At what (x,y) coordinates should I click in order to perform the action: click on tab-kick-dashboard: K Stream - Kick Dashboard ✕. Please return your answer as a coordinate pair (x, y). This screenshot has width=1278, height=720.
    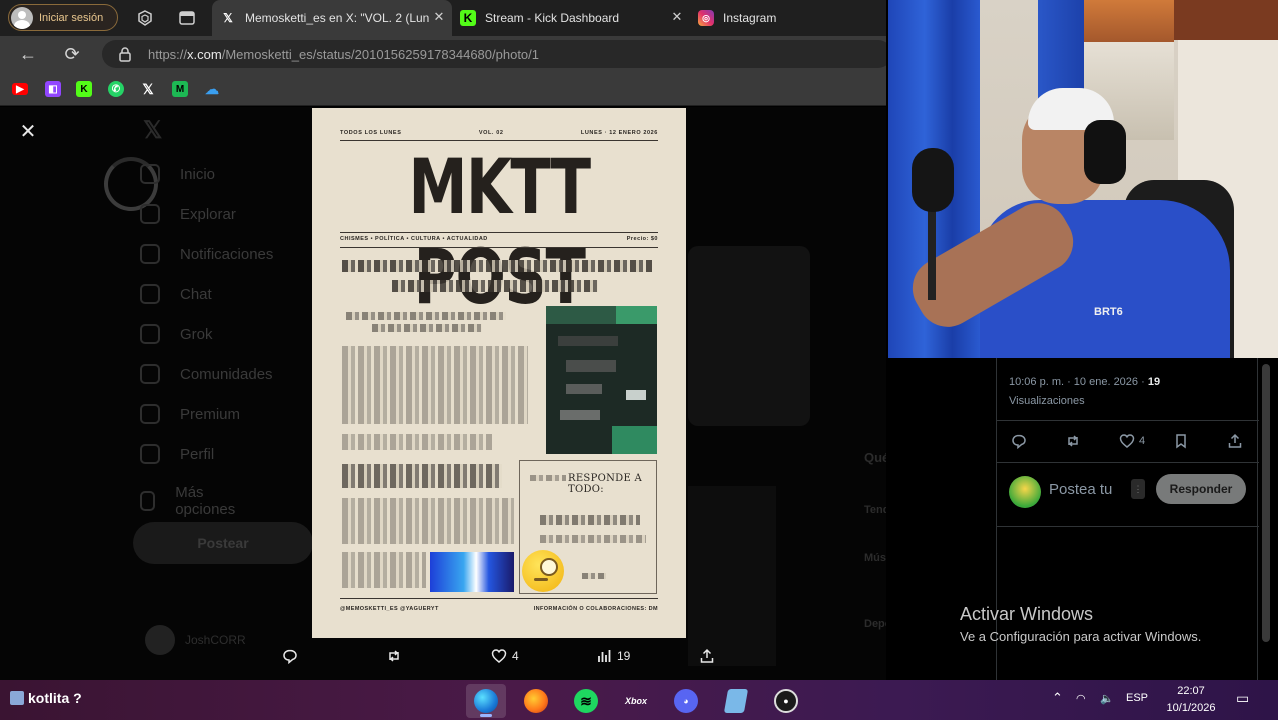
    Looking at the image, I should click on (571, 18).